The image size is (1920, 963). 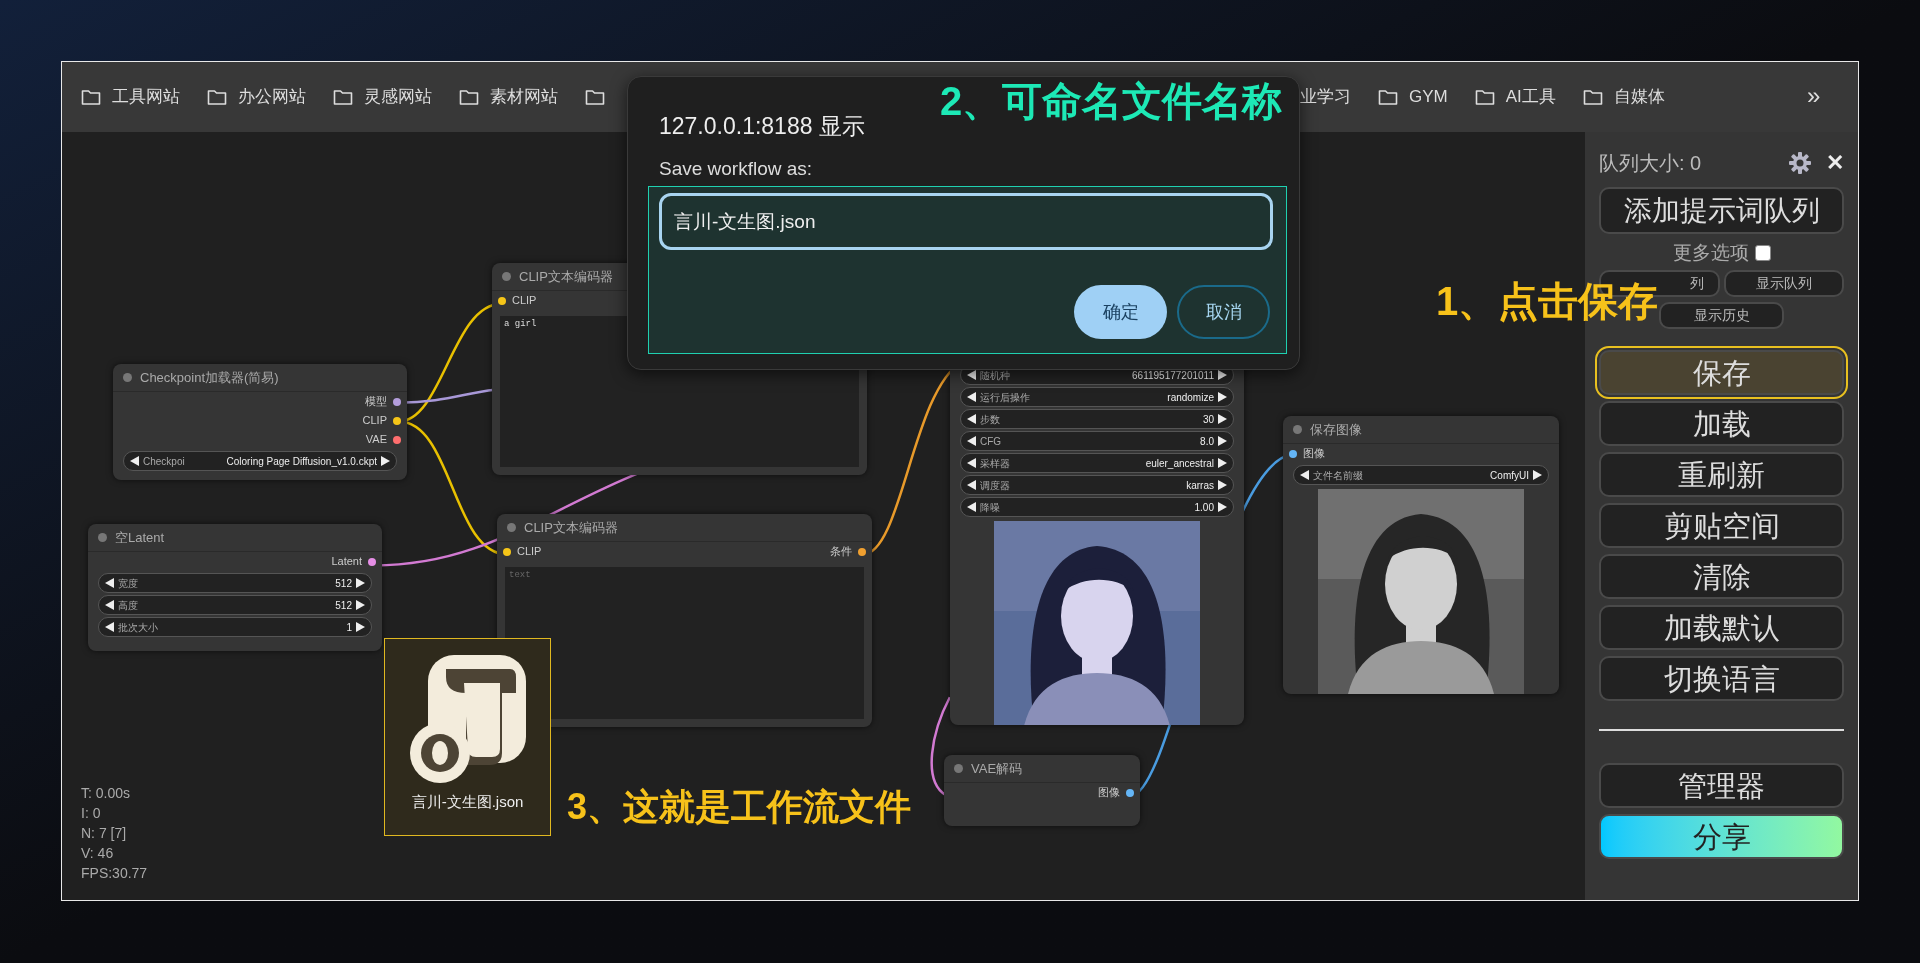 I want to click on cancel-button: 取消, so click(x=1223, y=312).